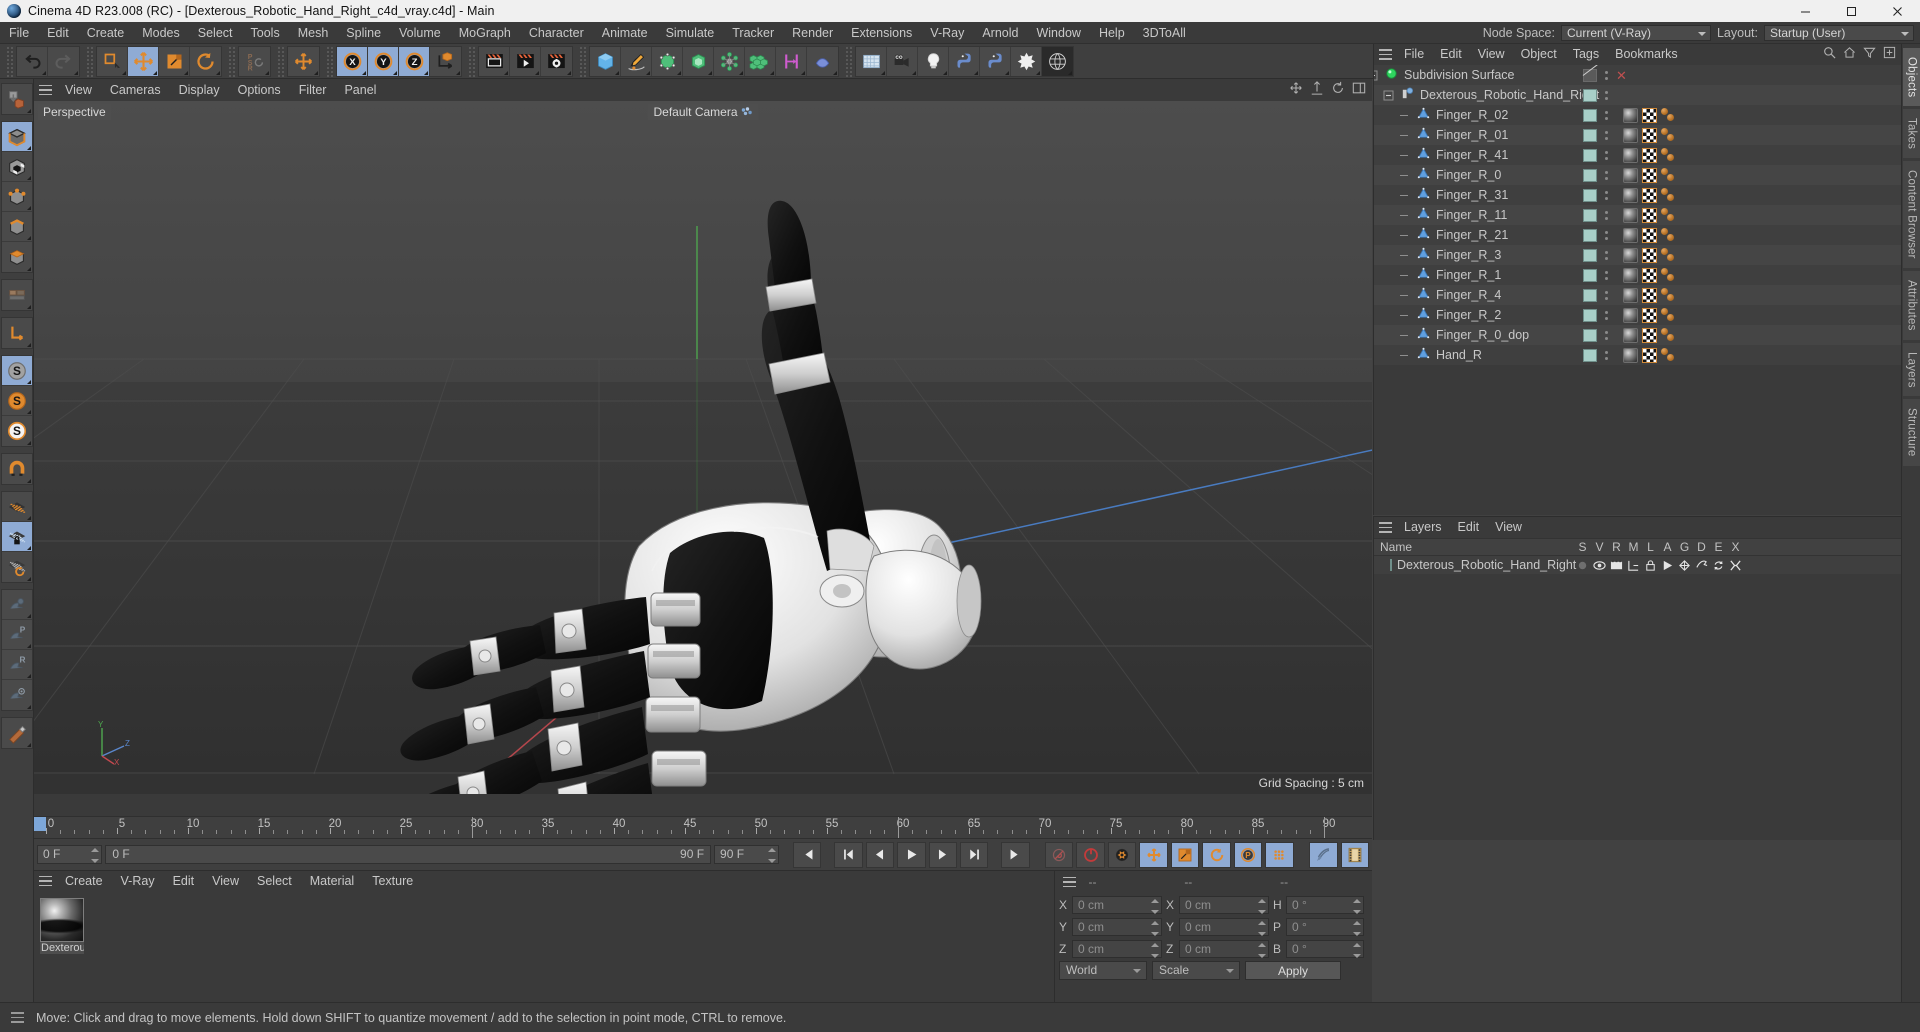 The height and width of the screenshot is (1032, 1920). I want to click on add-camera-button, so click(902, 61).